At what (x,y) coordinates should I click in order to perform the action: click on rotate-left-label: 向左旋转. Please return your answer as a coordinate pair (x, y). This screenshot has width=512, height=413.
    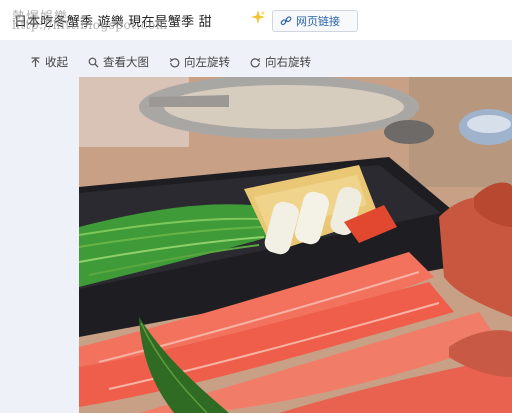
    Looking at the image, I should click on (207, 62).